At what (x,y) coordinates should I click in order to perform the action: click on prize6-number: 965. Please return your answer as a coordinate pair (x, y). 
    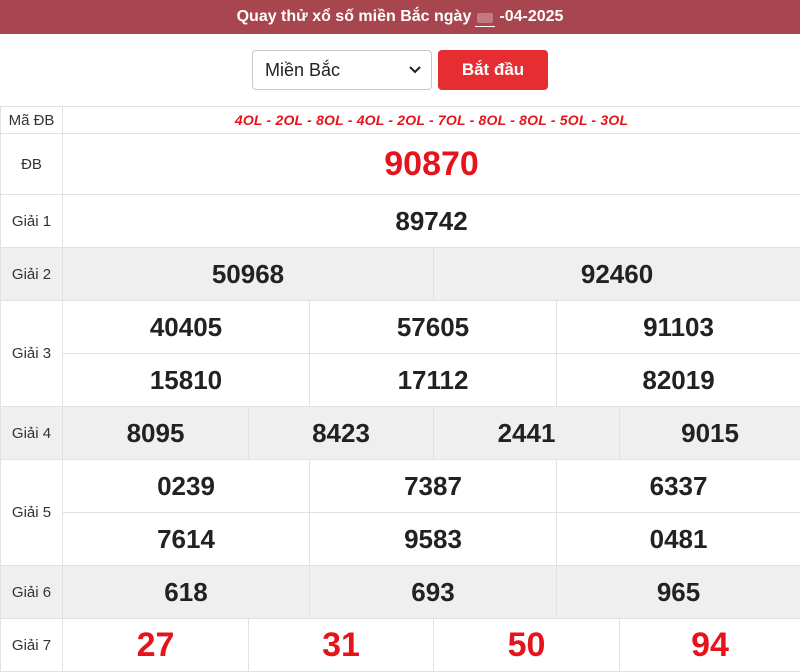
    Looking at the image, I should click on (678, 591).